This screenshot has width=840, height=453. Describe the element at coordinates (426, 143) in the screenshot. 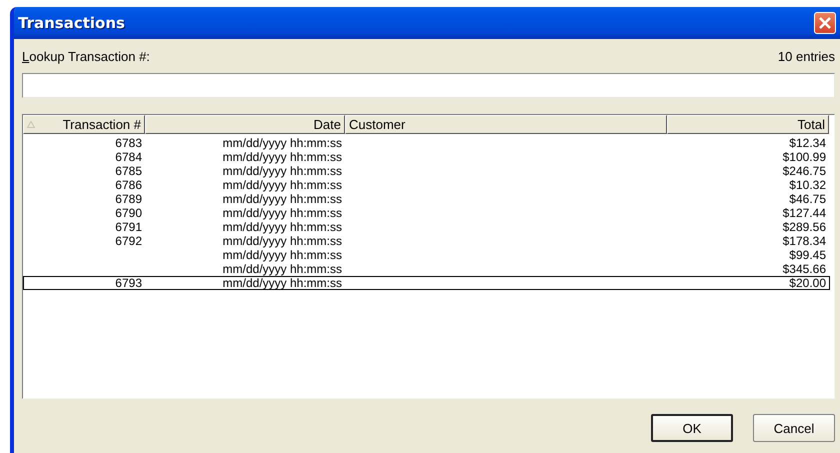

I see `table-row: 6783 mm/dd/yyyy hh:mm:ss $12.34` at that location.